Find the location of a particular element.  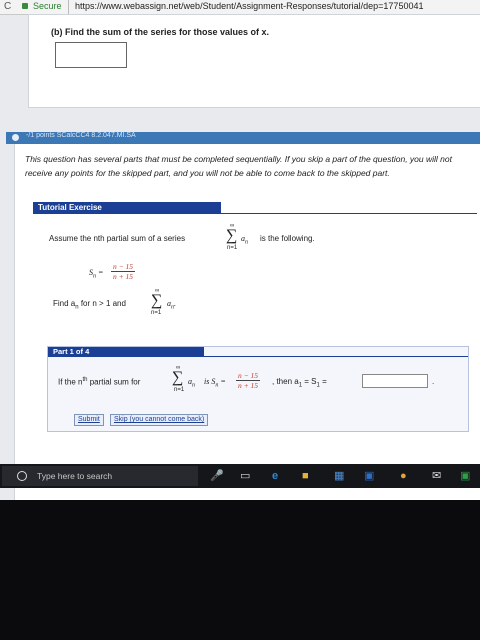

part-b-answer-input is located at coordinates (91, 55).